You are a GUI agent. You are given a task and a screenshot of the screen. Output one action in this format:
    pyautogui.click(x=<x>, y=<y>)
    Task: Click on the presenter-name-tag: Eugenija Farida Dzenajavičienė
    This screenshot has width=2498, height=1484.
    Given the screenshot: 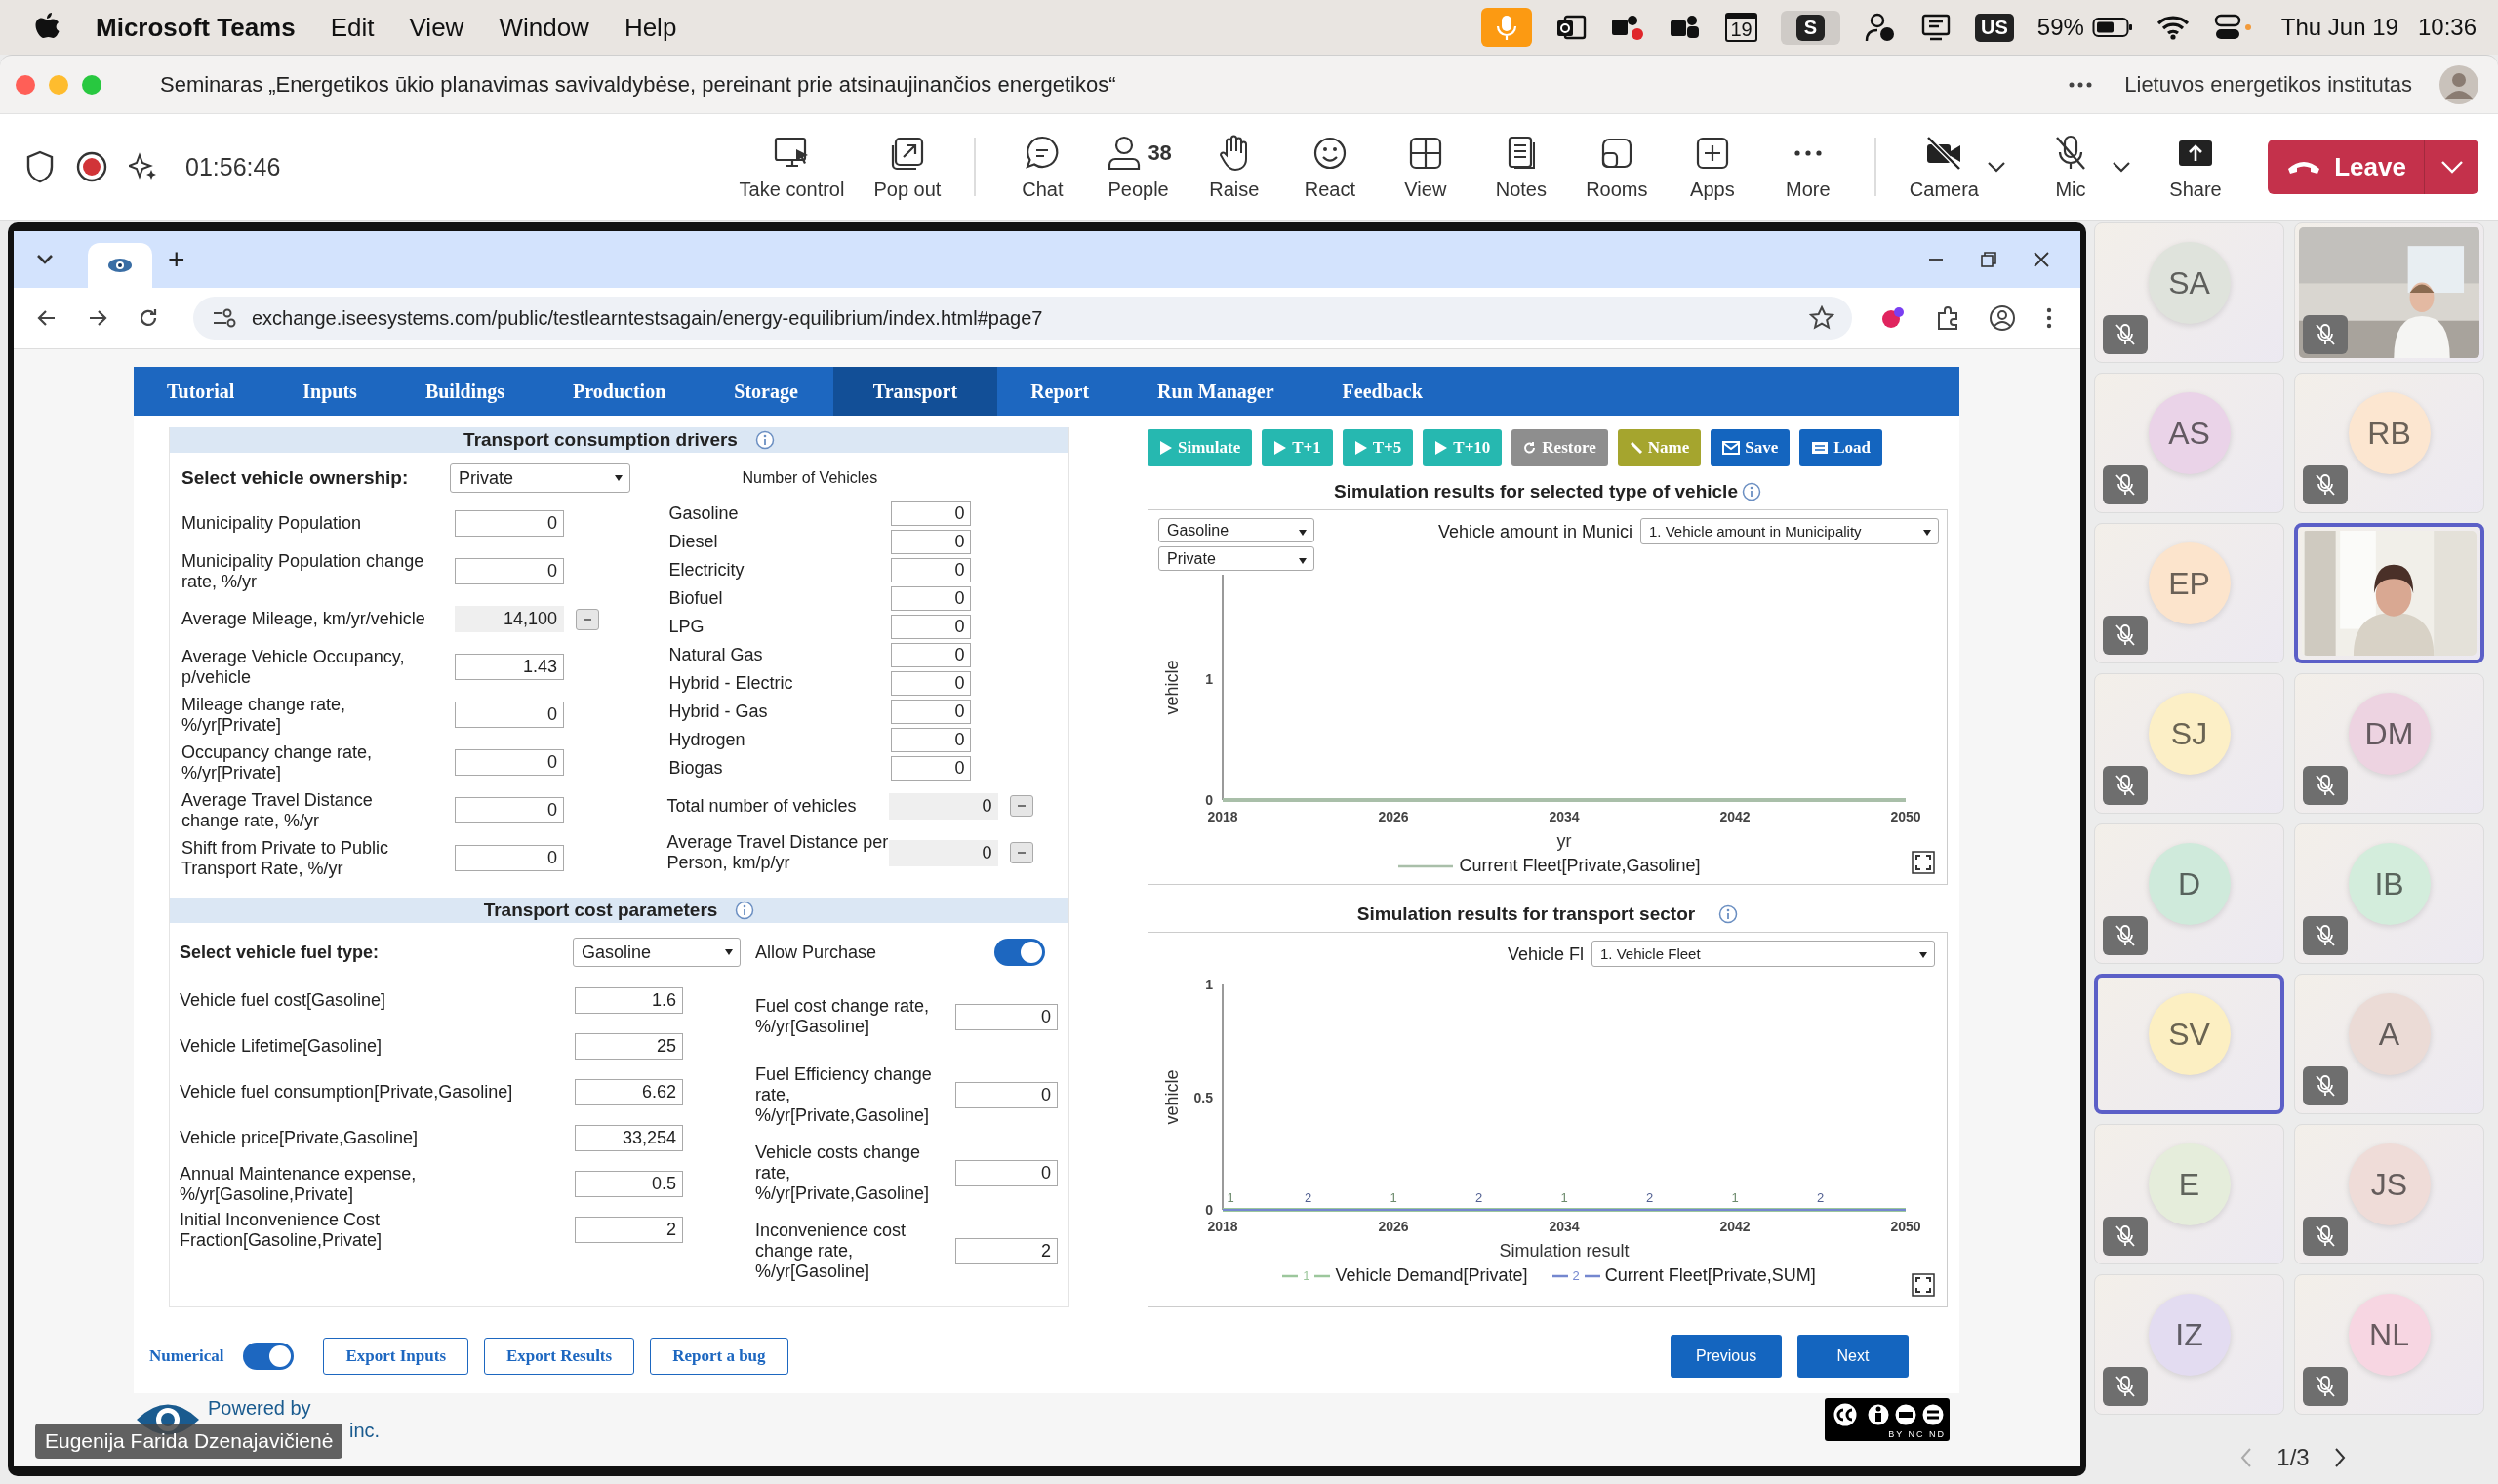 What is the action you would take?
    pyautogui.click(x=189, y=1441)
    